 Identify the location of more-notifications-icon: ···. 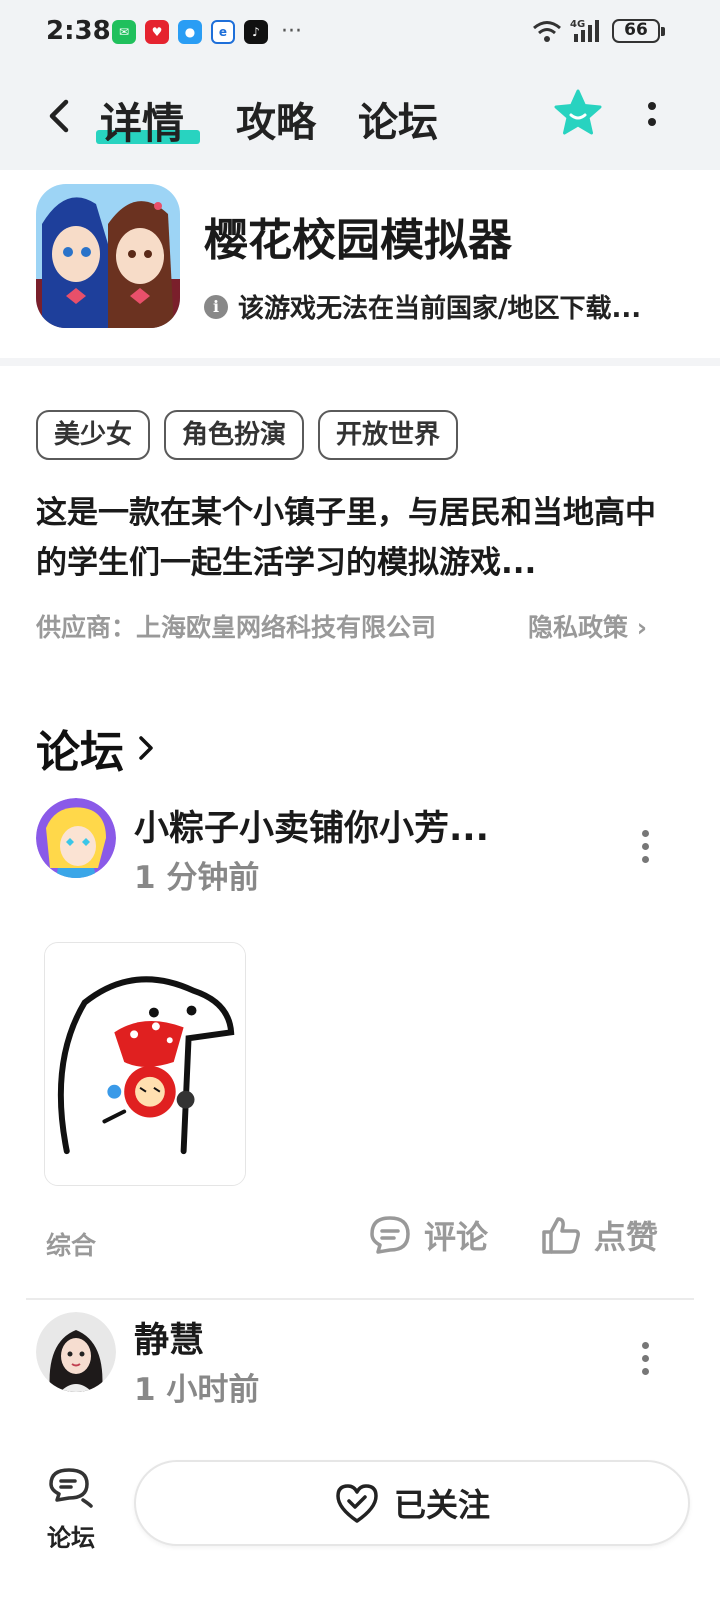
(291, 31).